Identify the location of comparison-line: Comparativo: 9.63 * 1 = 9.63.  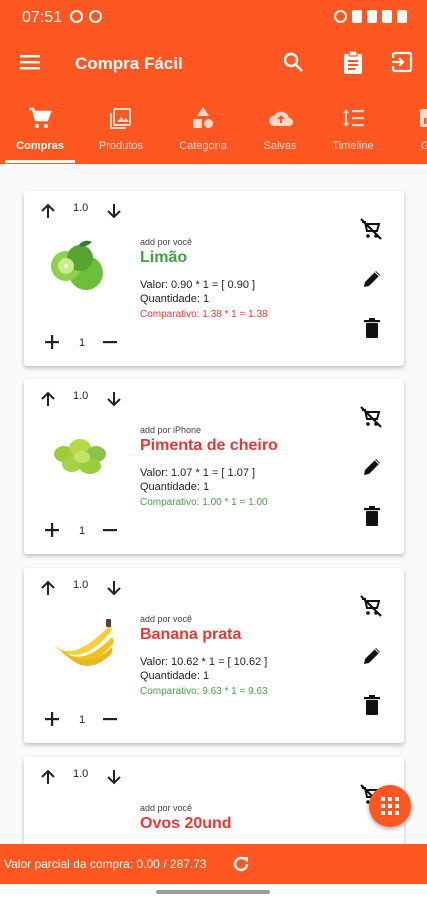
(204, 691).